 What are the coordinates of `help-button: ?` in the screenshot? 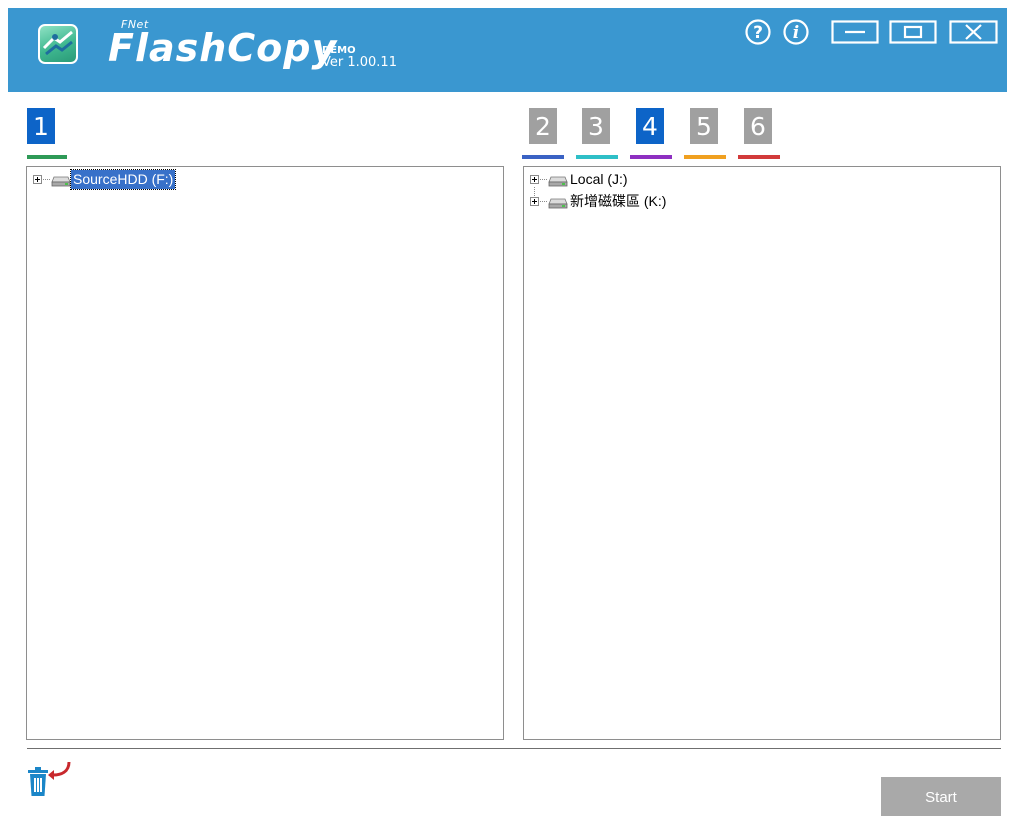 It's located at (758, 32).